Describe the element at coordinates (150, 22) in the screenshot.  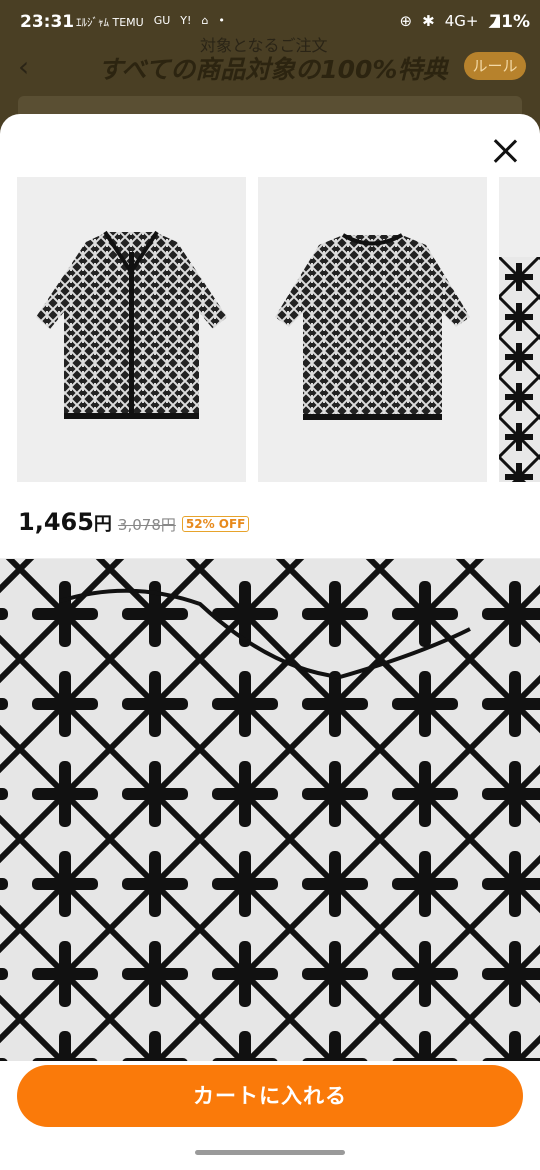
I see `status-app-icons: ｴﾙｼﾞｬﾑ TEMU GU Y! ⌂ •` at that location.